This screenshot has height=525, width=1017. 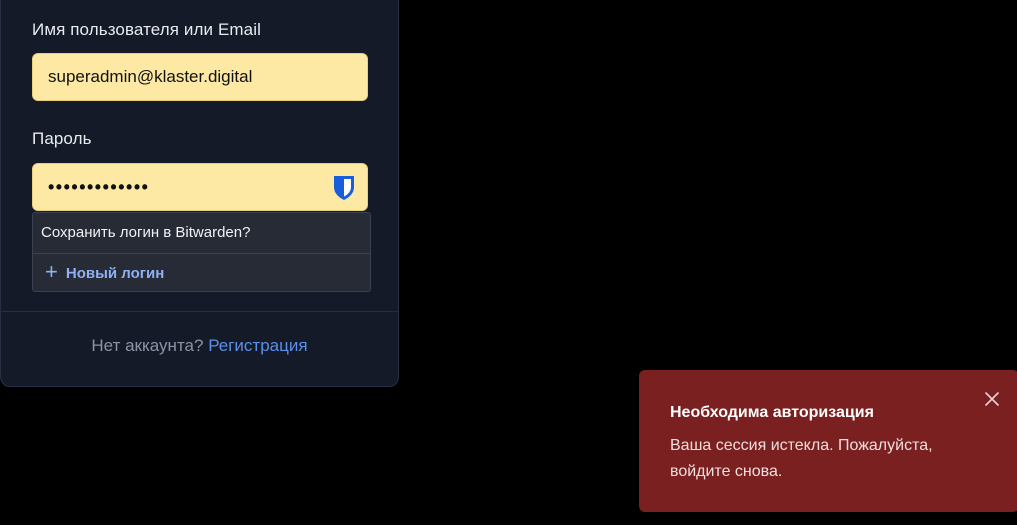 What do you see at coordinates (115, 273) in the screenshot?
I see `new-login-label: Новый логин` at bounding box center [115, 273].